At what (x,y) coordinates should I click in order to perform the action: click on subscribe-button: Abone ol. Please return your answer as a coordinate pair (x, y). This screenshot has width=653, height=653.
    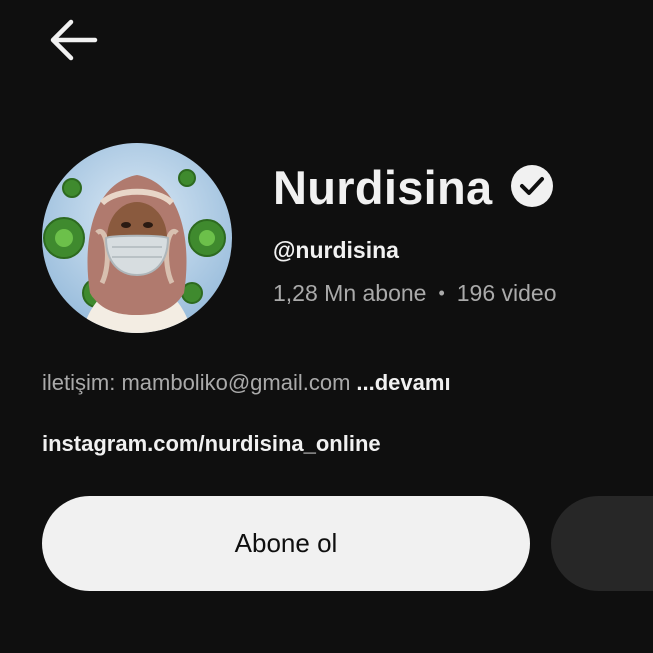
    Looking at the image, I should click on (286, 543).